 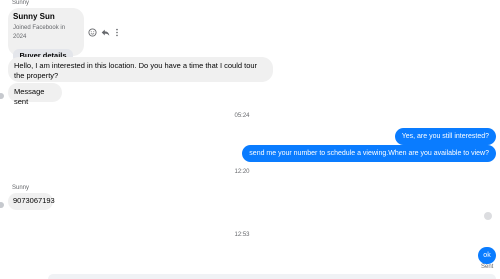 I want to click on more-dots-icon, so click(x=117, y=32).